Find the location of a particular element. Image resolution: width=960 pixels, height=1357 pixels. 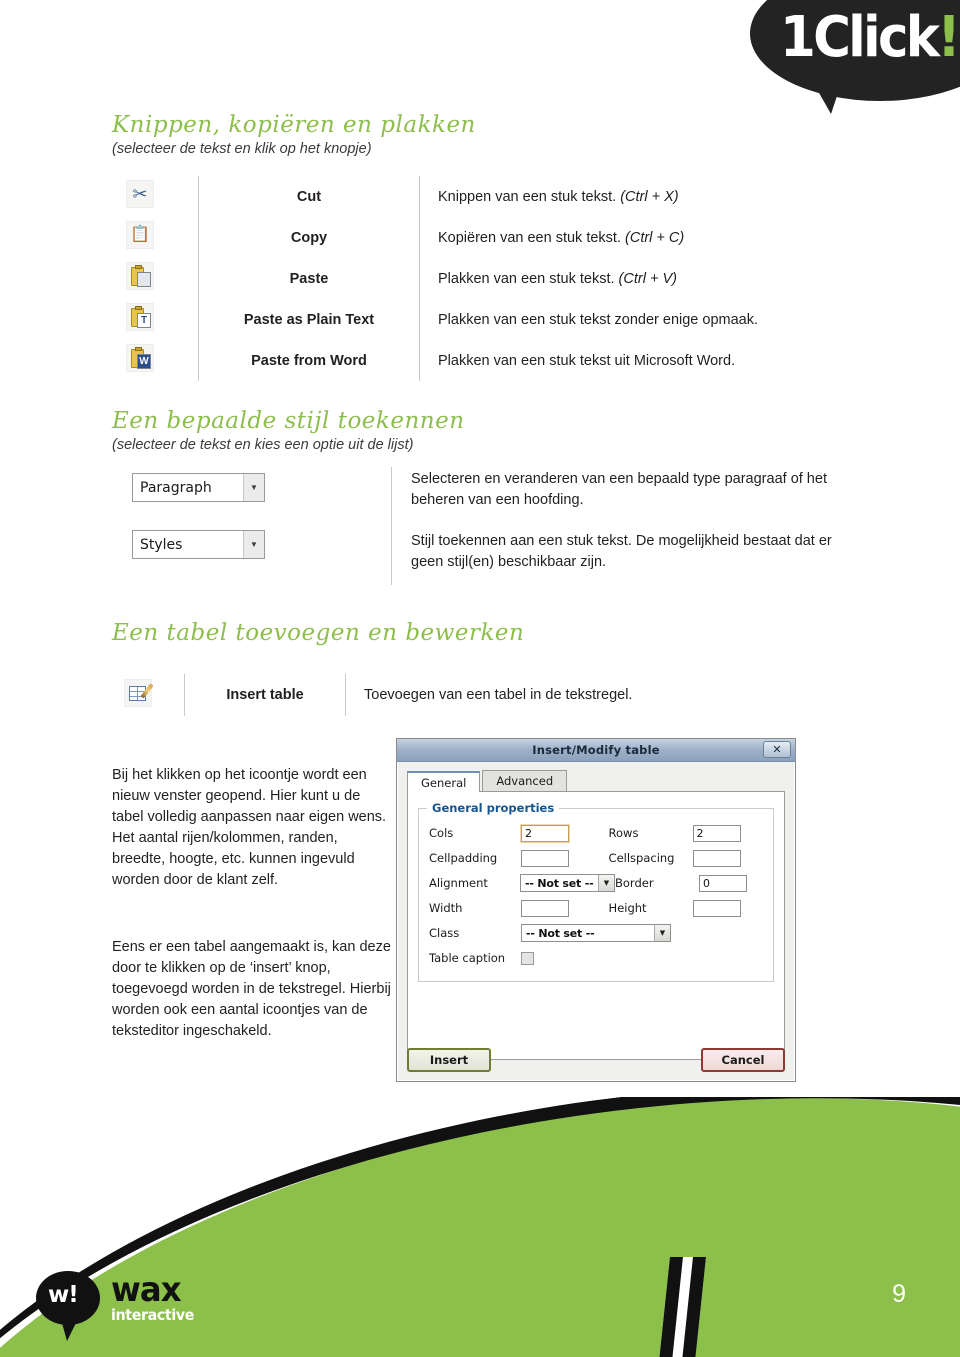

table-caption-label: Table caption is located at coordinates (467, 958).